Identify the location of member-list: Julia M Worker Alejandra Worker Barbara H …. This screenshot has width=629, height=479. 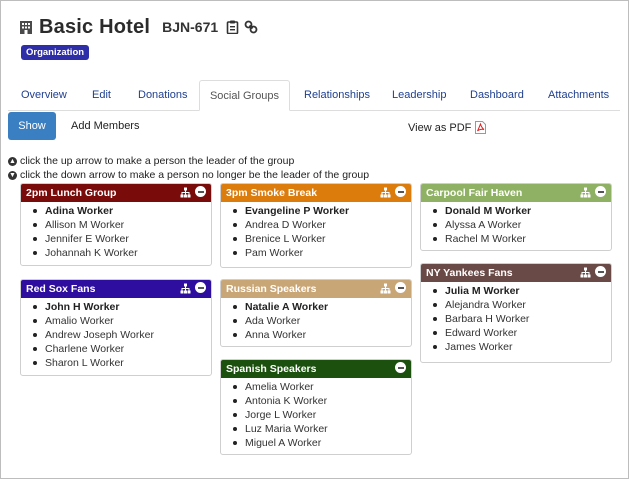
(516, 320).